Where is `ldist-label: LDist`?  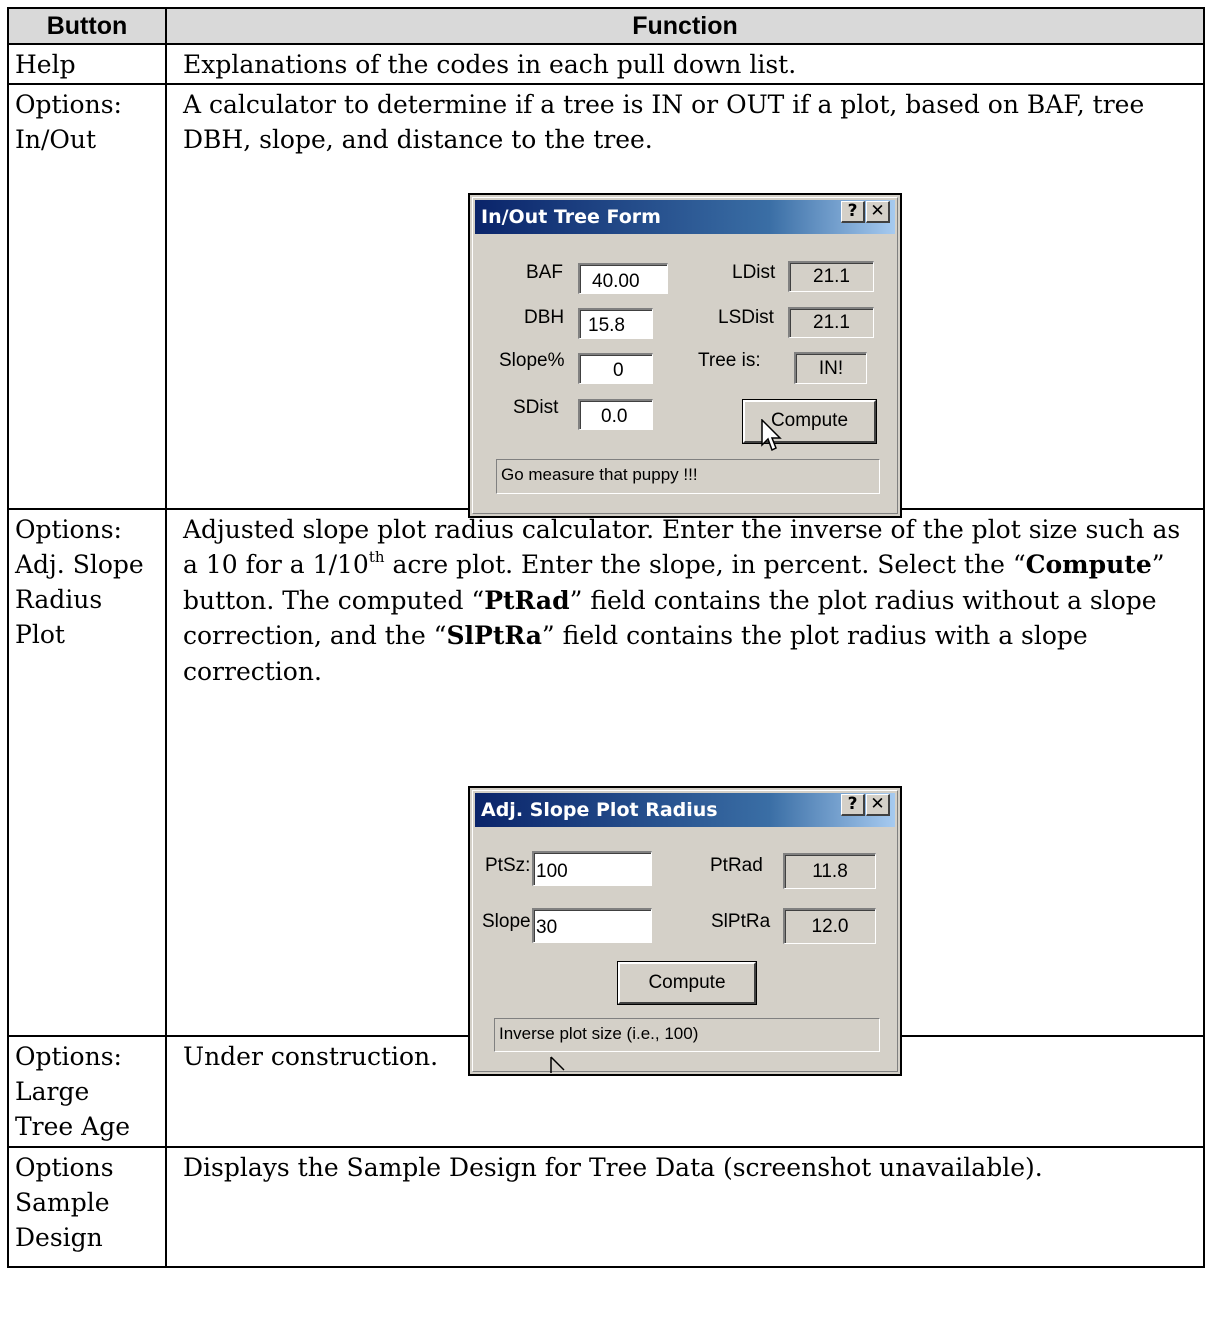
ldist-label: LDist is located at coordinates (754, 272).